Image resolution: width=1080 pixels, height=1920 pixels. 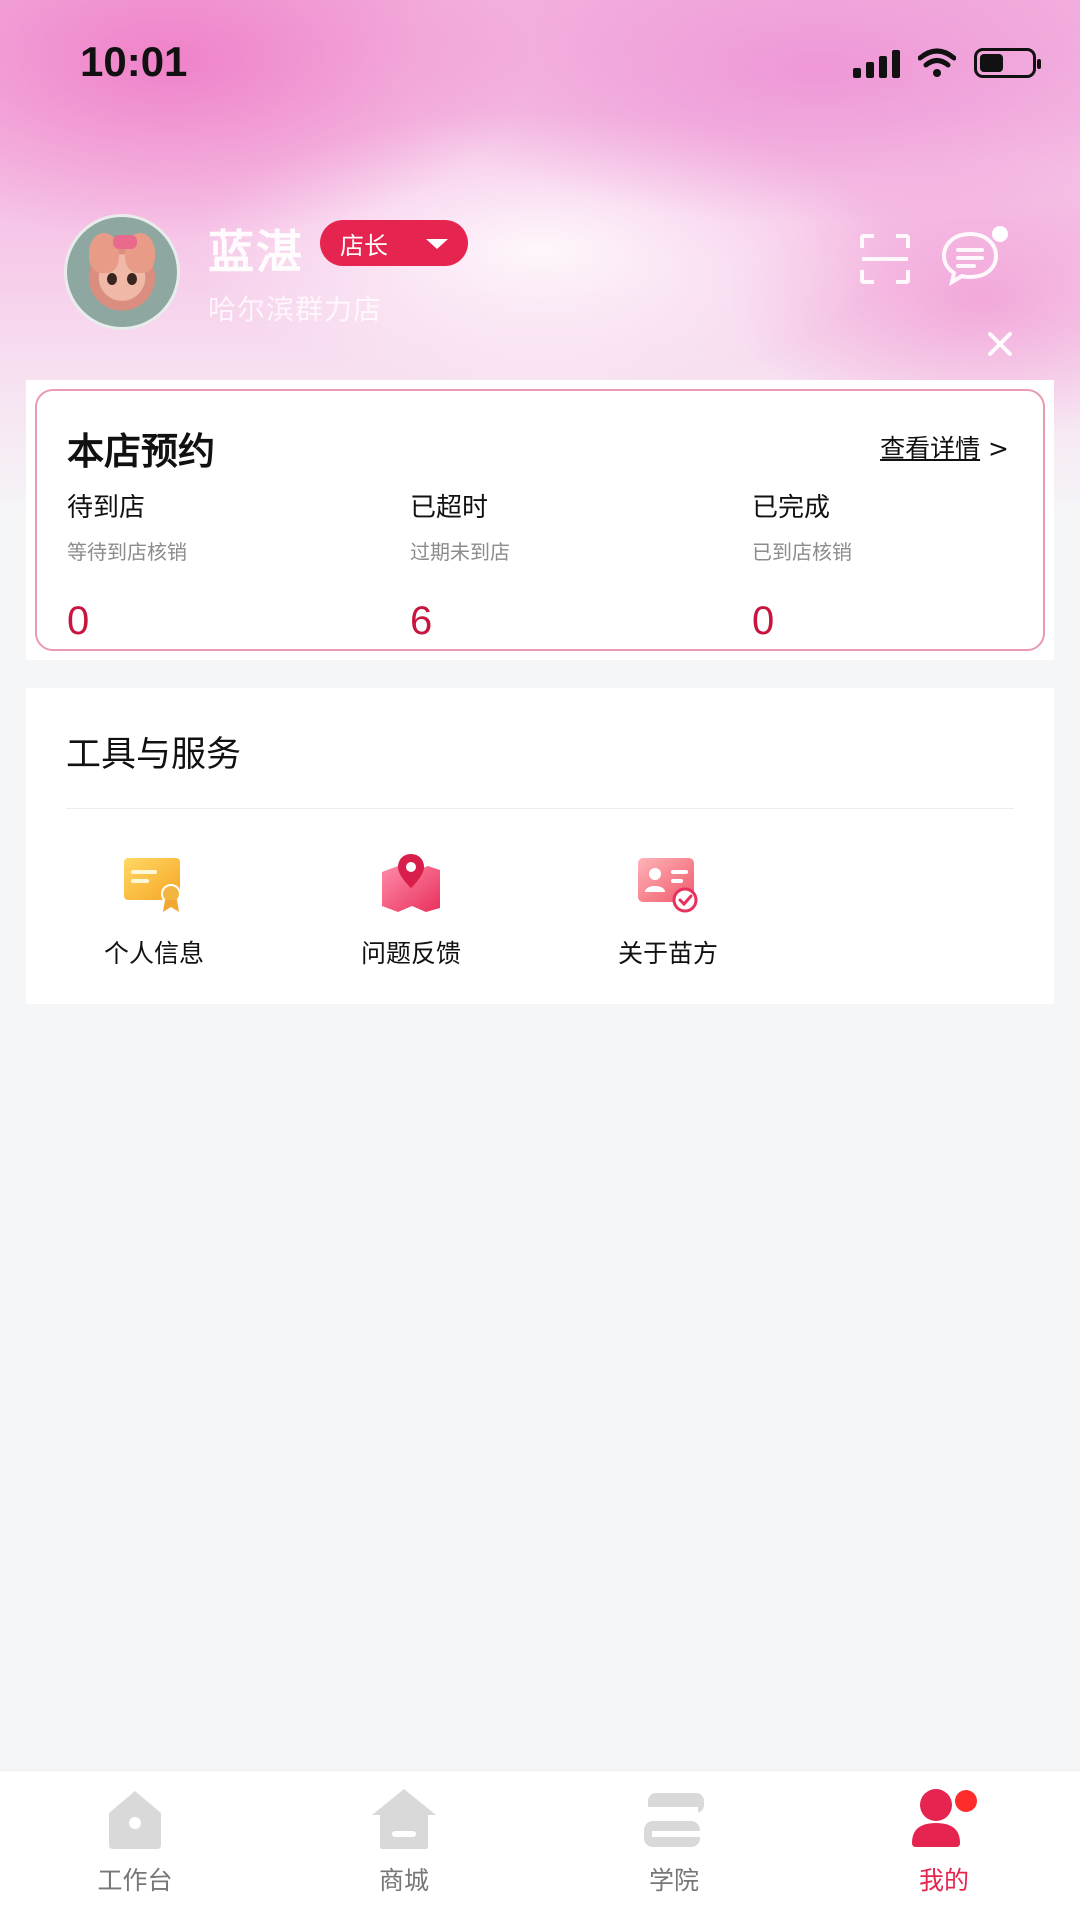 I want to click on bottom-tab-bar: 工作台 商城 学院 我的, so click(x=540, y=1845).